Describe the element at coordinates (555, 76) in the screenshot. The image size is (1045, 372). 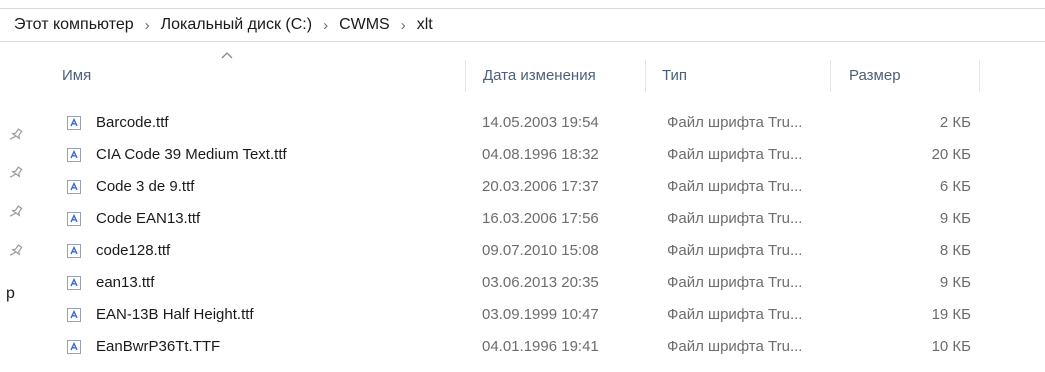
I see `column-header-date: Дата изменения` at that location.